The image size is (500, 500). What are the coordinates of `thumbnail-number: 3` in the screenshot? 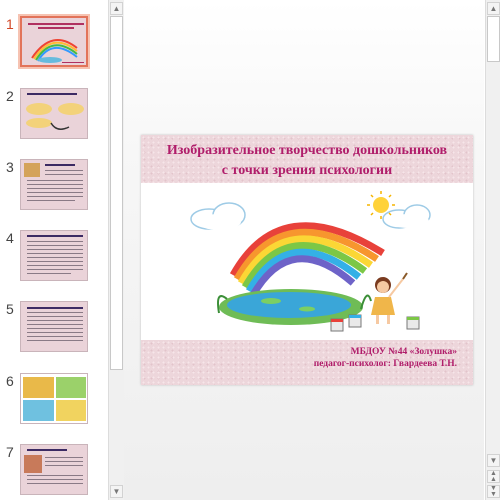 It's located at (10, 167).